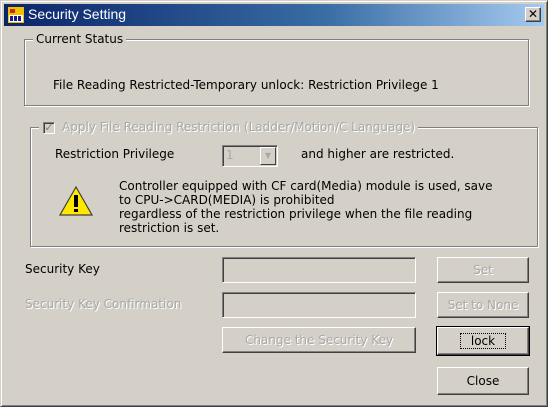 This screenshot has height=407, width=548. I want to click on security-key-label: Security Key, so click(62, 269).